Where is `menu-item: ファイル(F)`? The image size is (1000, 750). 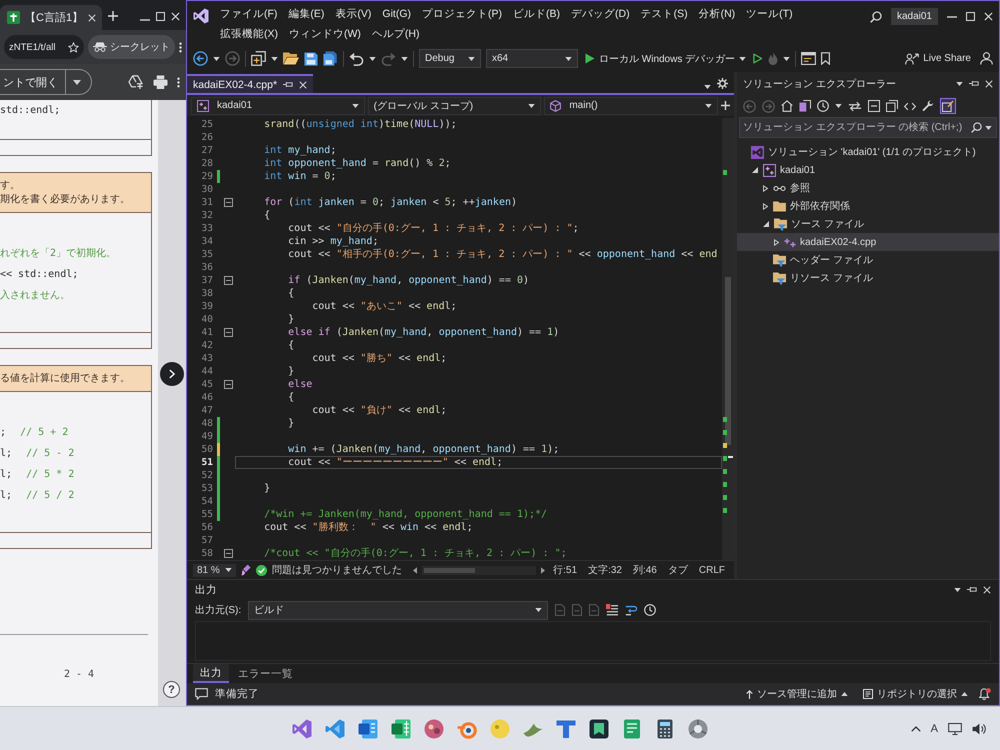
menu-item: ファイル(F) is located at coordinates (248, 14).